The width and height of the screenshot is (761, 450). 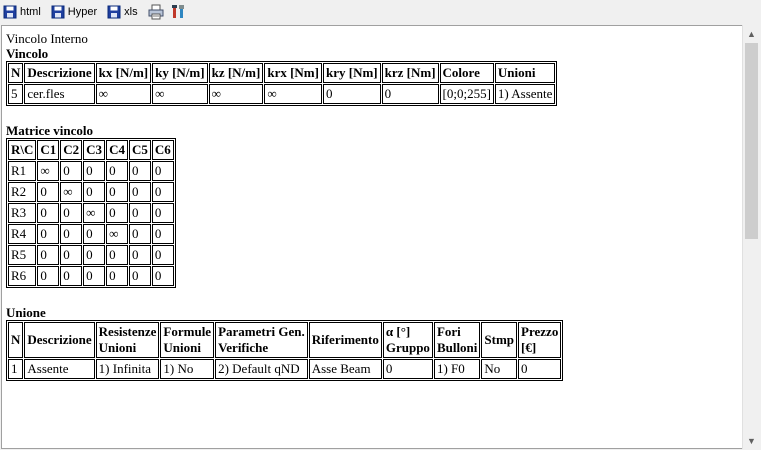 What do you see at coordinates (122, 12) in the screenshot?
I see `export-xls-button: xls` at bounding box center [122, 12].